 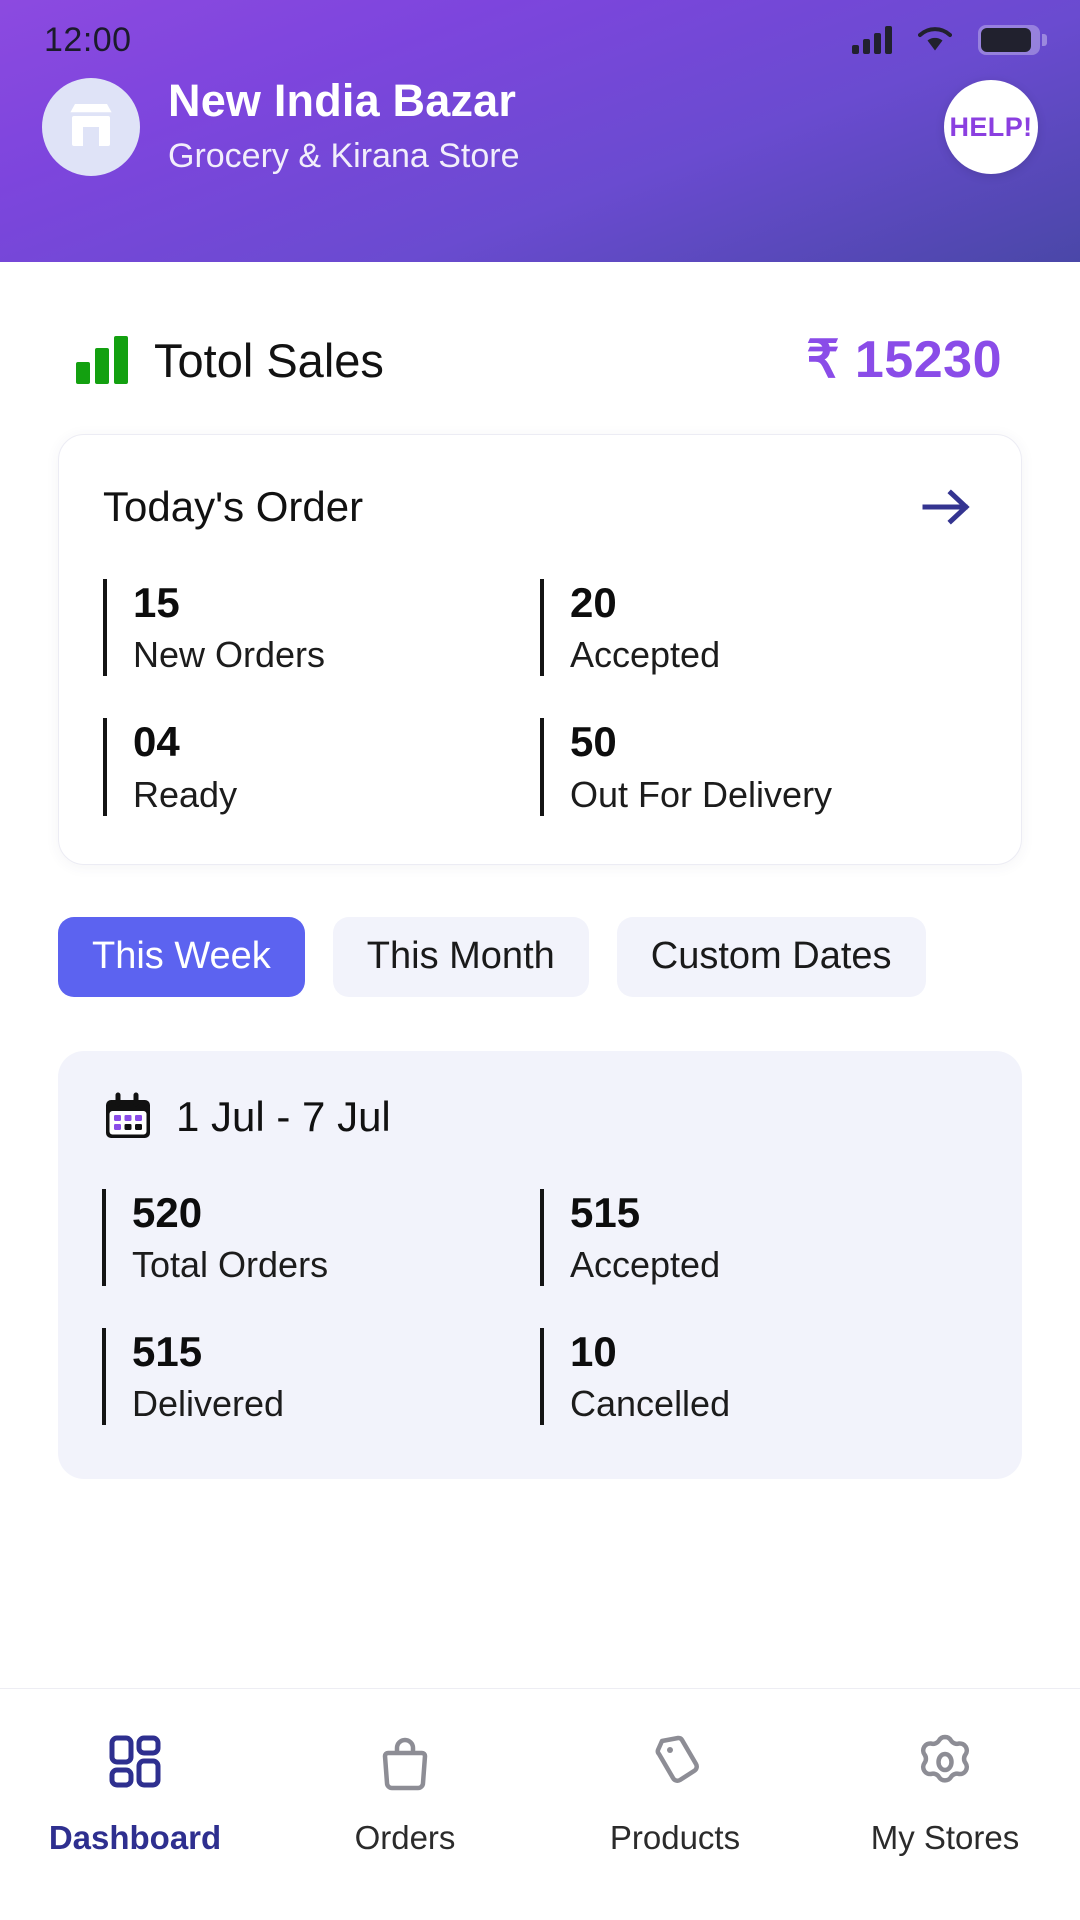 What do you see at coordinates (758, 628) in the screenshot?
I see `stat-item: 20 Accepted` at bounding box center [758, 628].